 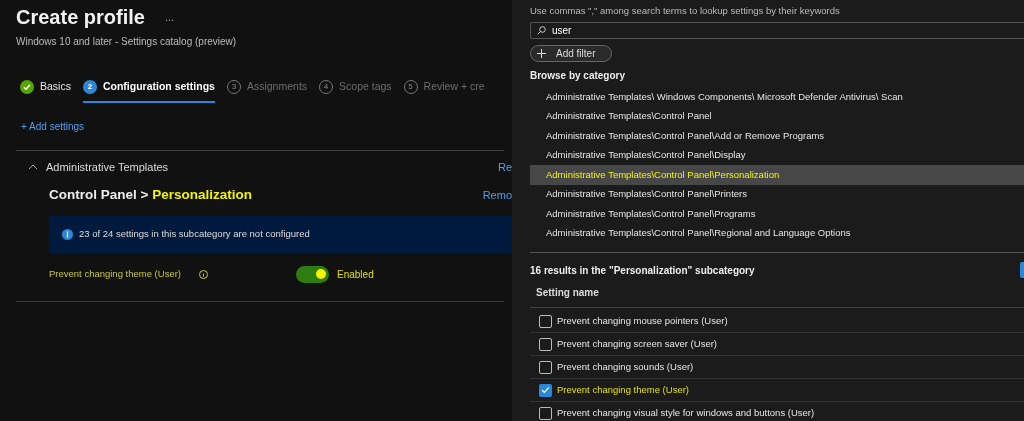 What do you see at coordinates (541, 54) in the screenshot?
I see `plus-icon` at bounding box center [541, 54].